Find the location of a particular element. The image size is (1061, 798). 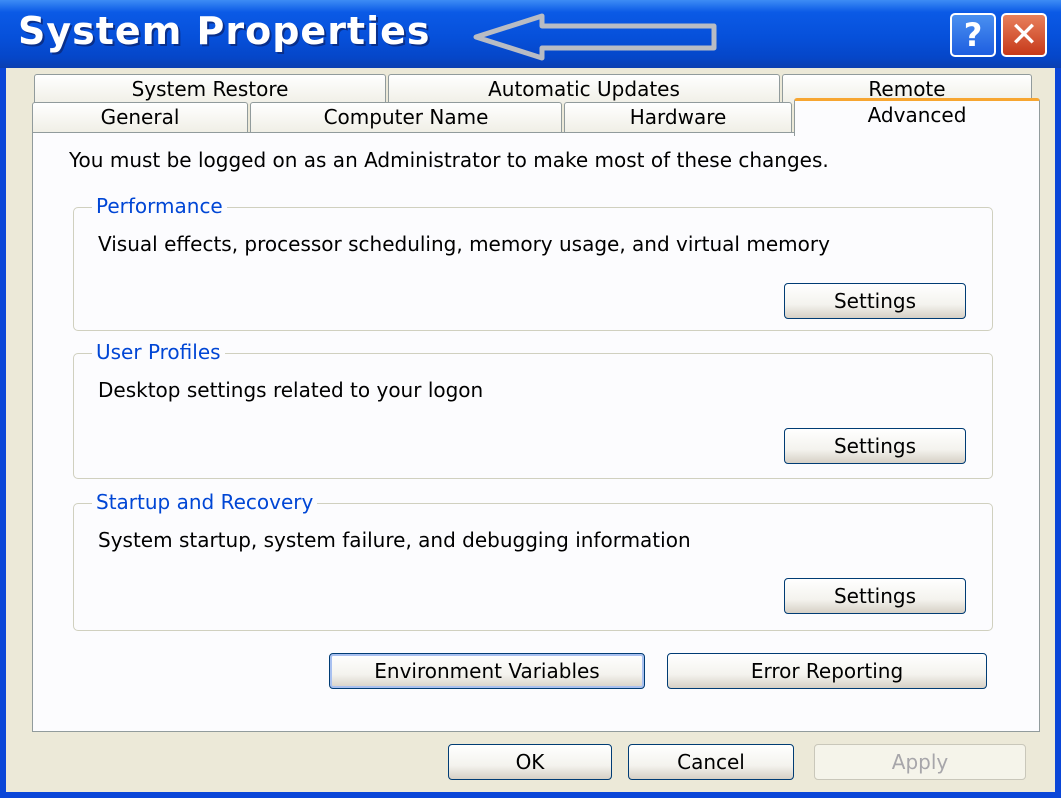

window-title: System Properties is located at coordinates (224, 31).